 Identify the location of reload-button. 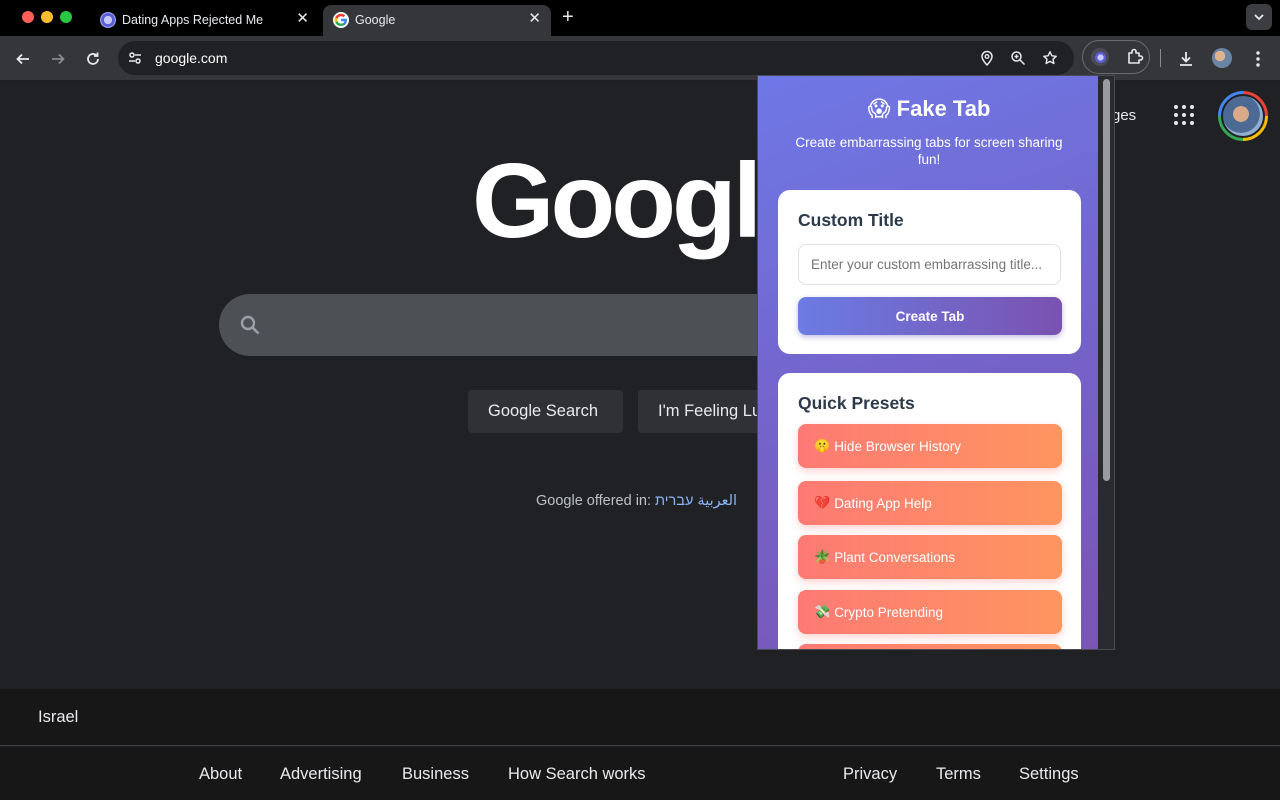
(93, 59).